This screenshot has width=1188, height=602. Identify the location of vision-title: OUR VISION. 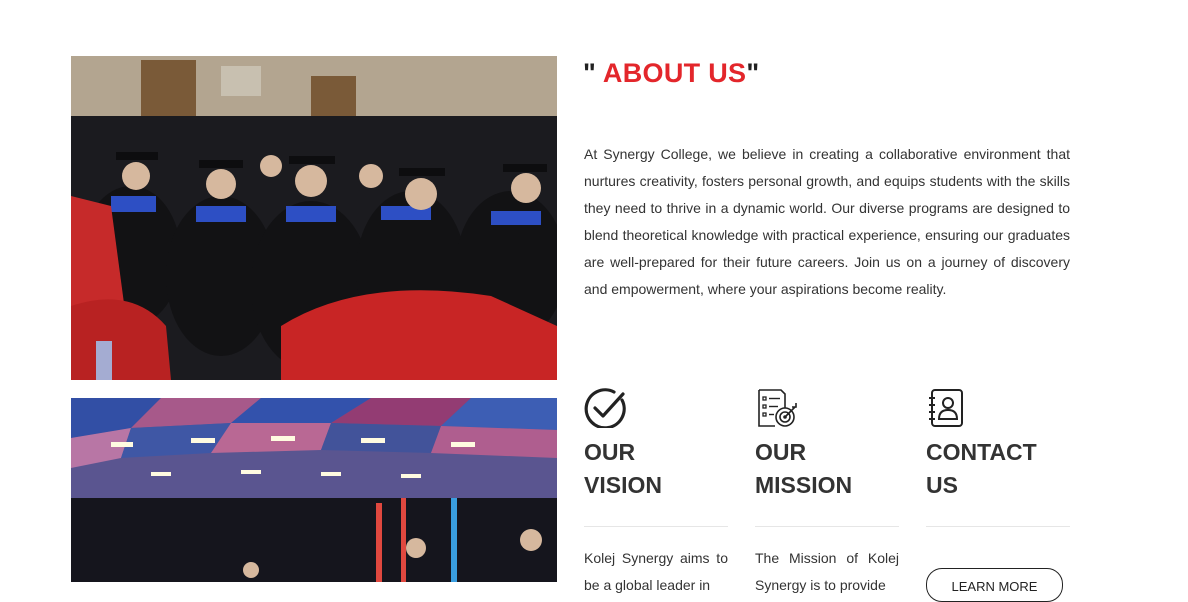
(656, 469).